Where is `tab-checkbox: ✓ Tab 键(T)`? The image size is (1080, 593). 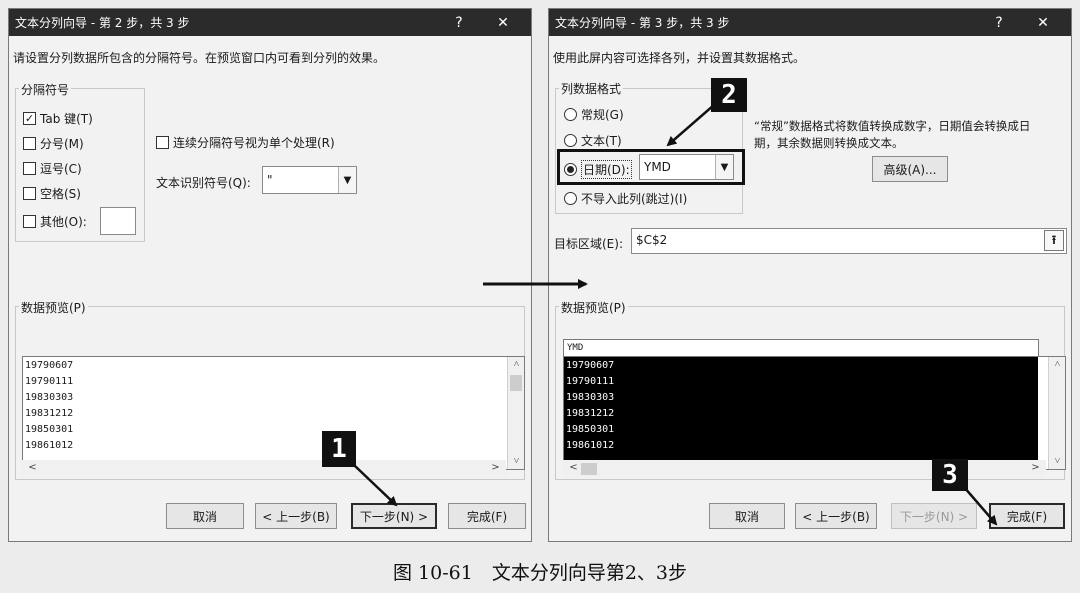
tab-checkbox: ✓ Tab 键(T) is located at coordinates (58, 118).